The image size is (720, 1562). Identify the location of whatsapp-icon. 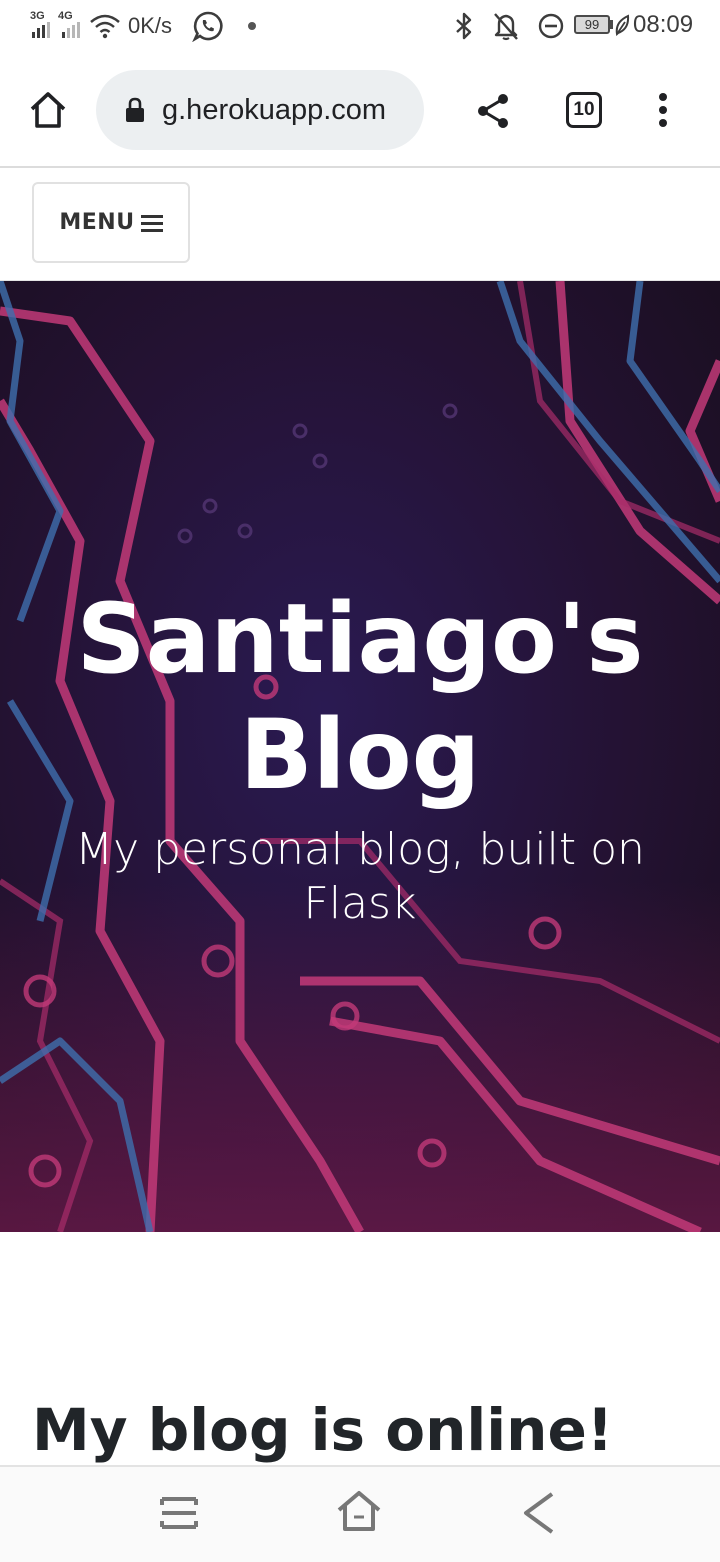
(207, 26).